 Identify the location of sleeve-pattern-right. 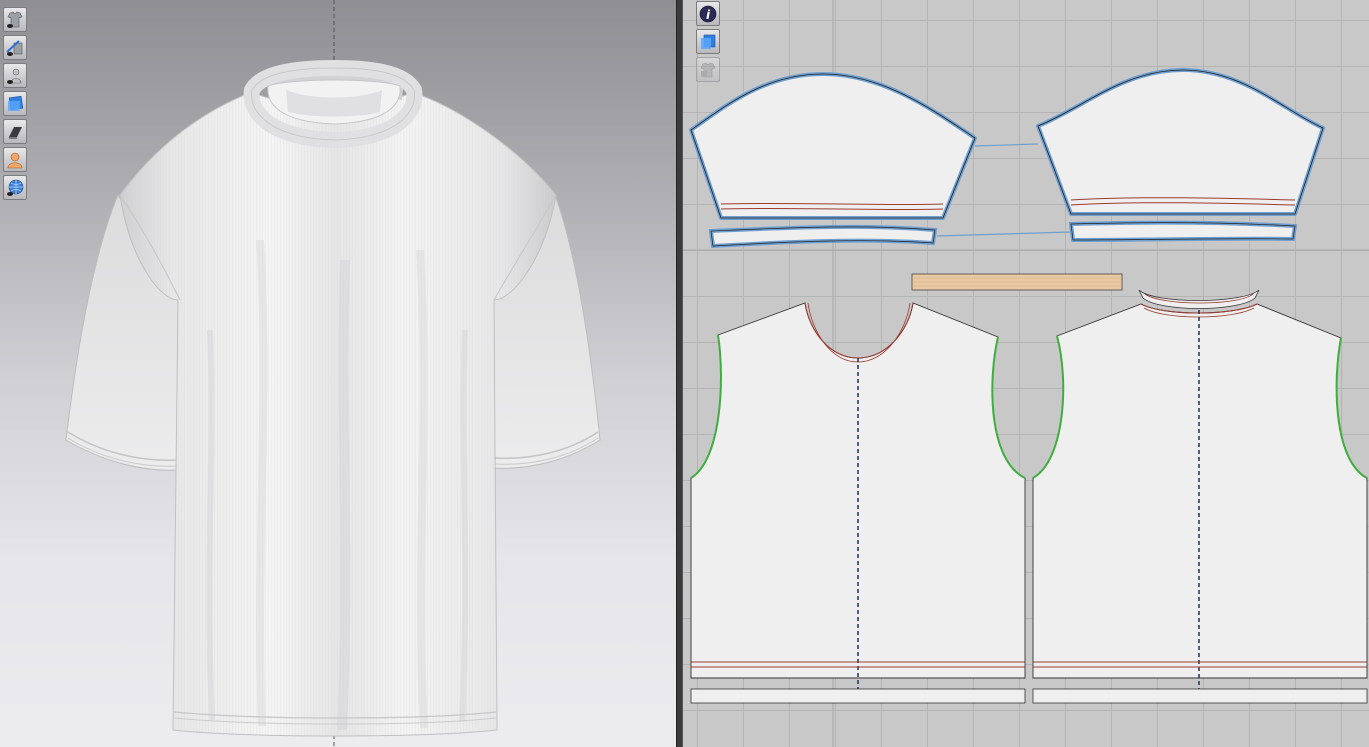
(1180, 142).